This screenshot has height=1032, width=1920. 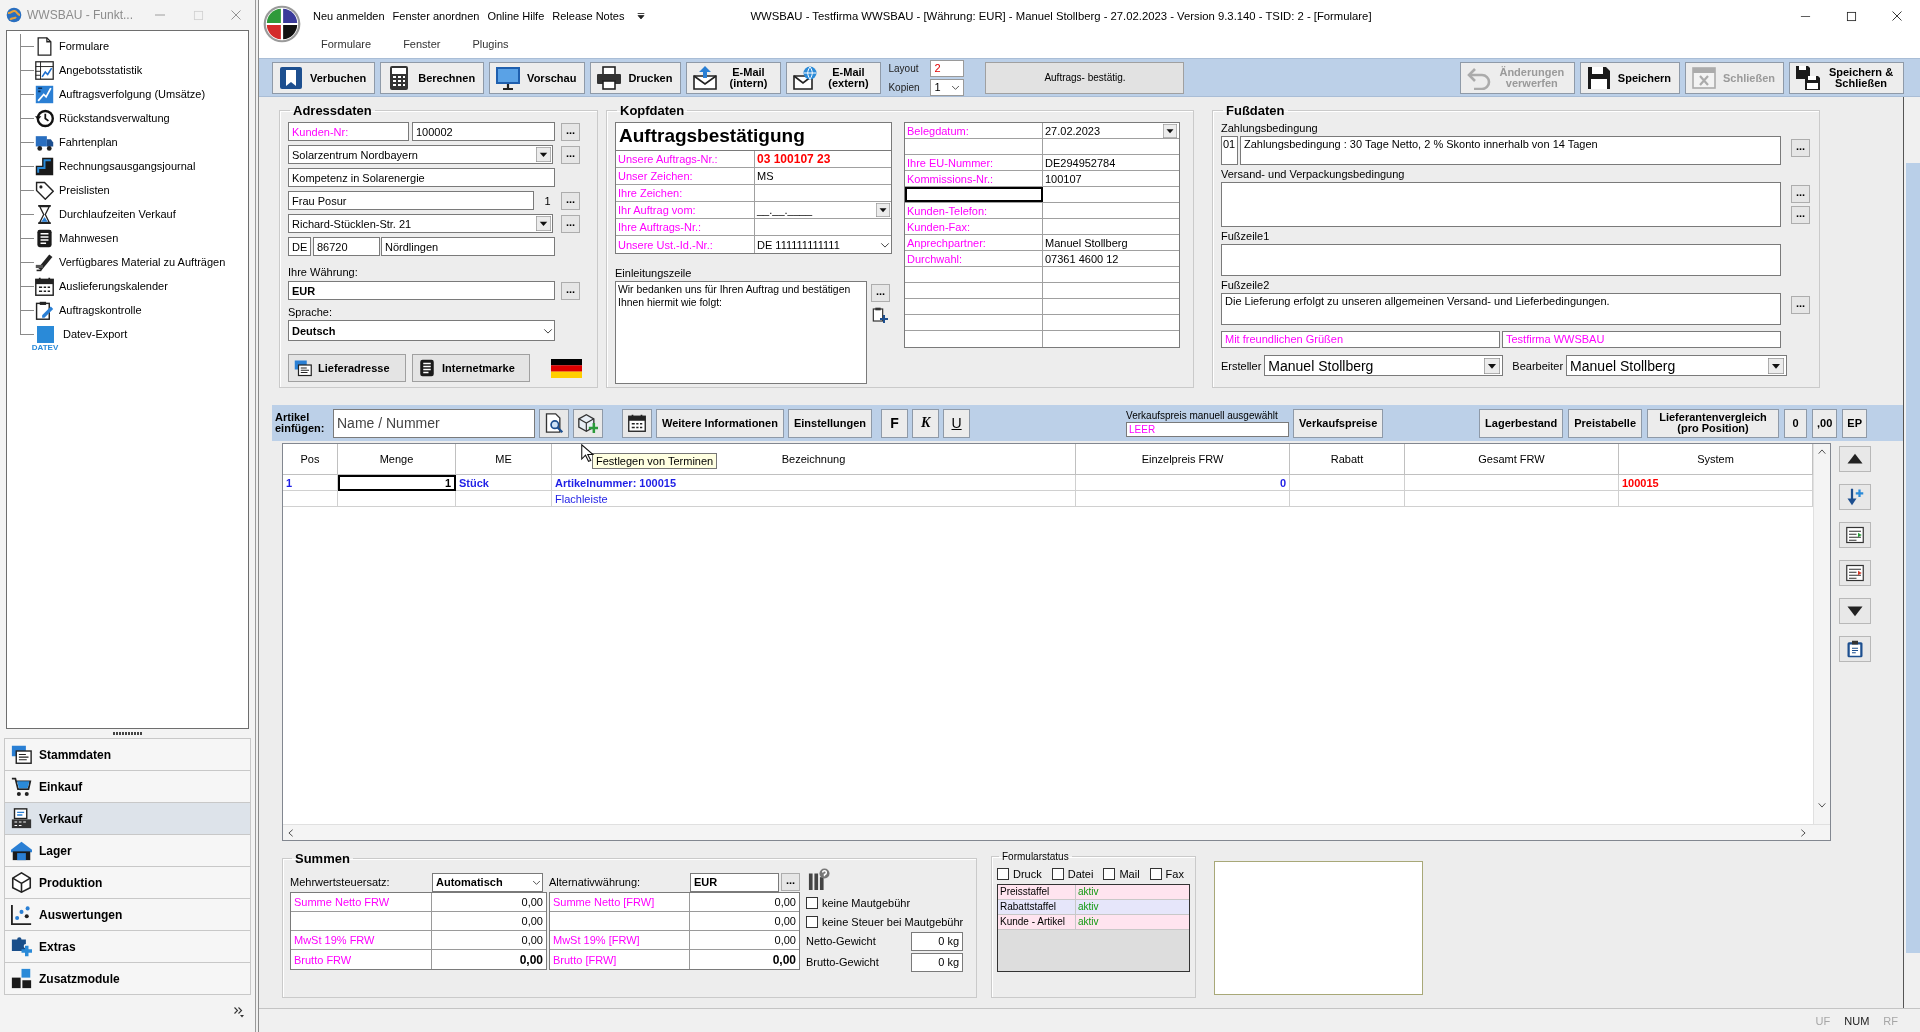 What do you see at coordinates (823, 210) in the screenshot?
I see `date-field: __.__.____` at bounding box center [823, 210].